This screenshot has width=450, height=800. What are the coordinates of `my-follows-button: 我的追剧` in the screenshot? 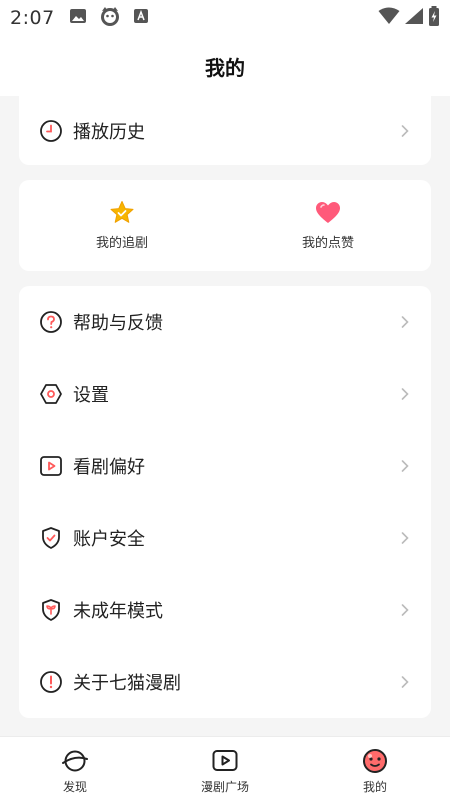 It's located at (122, 225).